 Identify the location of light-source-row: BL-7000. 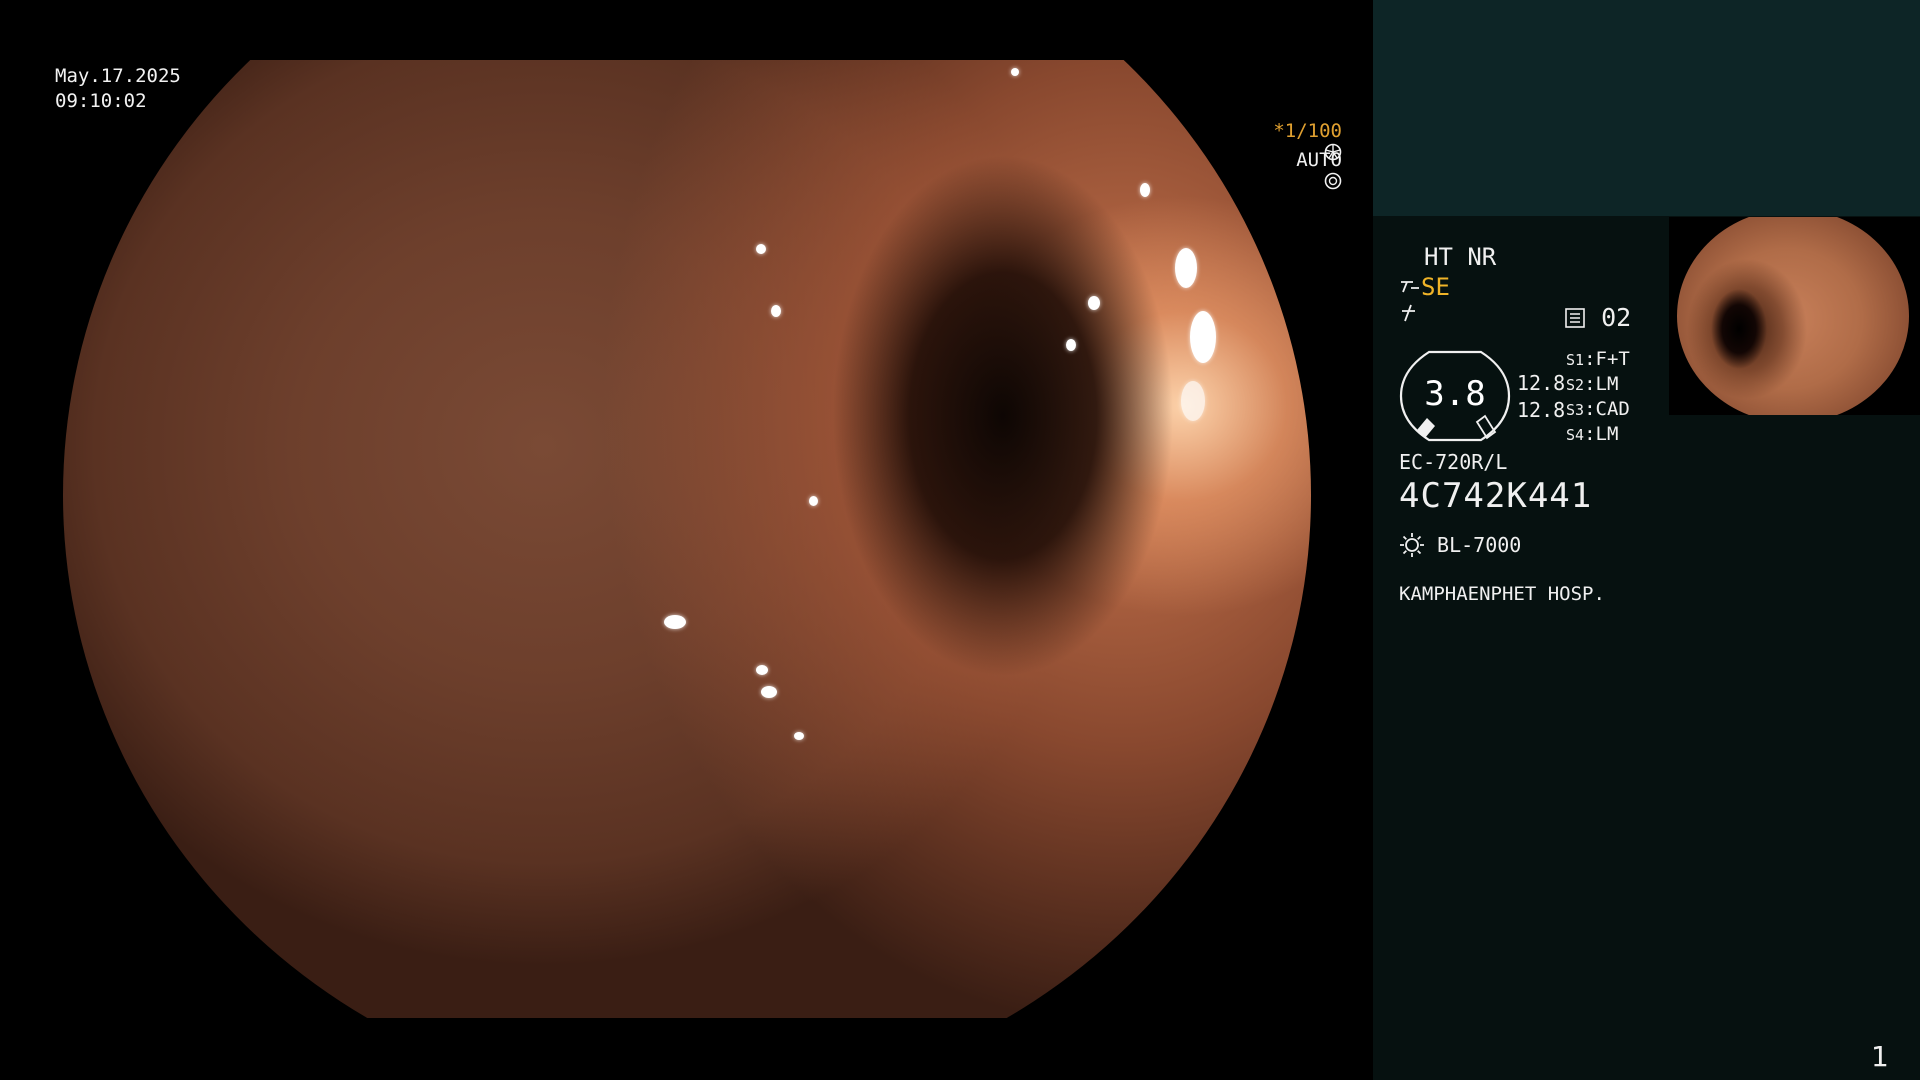
(1460, 545).